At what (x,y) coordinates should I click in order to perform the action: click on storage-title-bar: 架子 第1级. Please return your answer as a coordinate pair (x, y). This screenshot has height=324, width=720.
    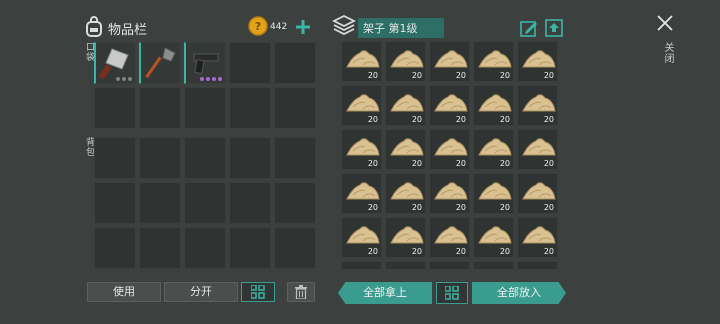
    Looking at the image, I should click on (401, 28).